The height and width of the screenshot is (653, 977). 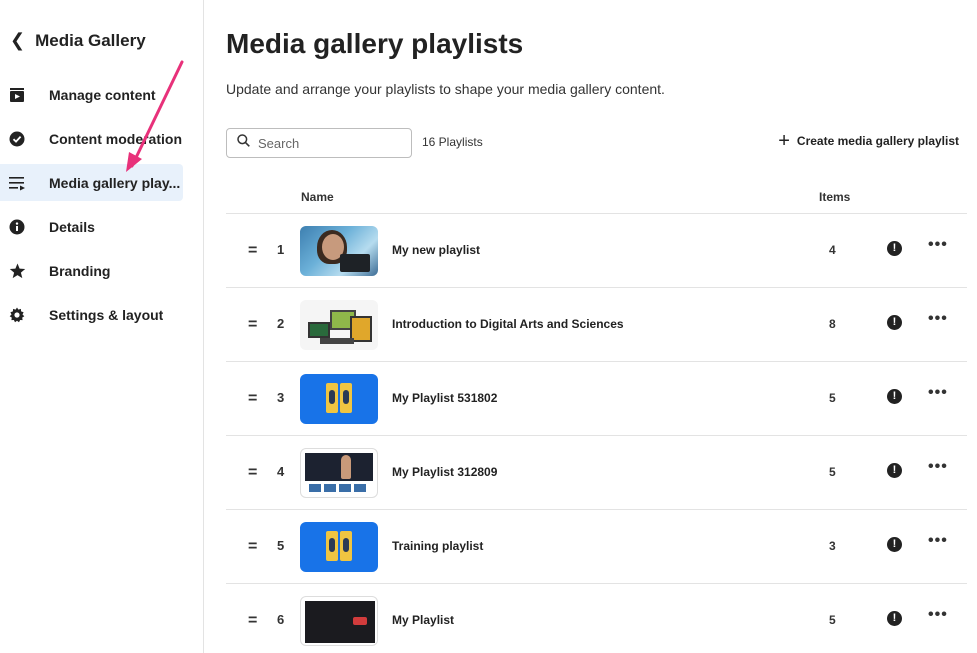 What do you see at coordinates (832, 324) in the screenshot?
I see `playlist-item-count: 8` at bounding box center [832, 324].